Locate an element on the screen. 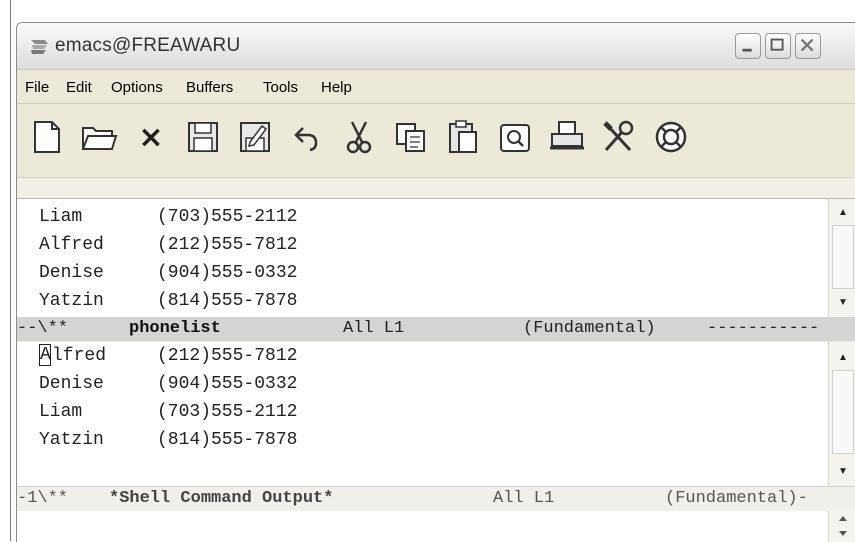 The height and width of the screenshot is (542, 855). contact-name: Alfred is located at coordinates (71, 245).